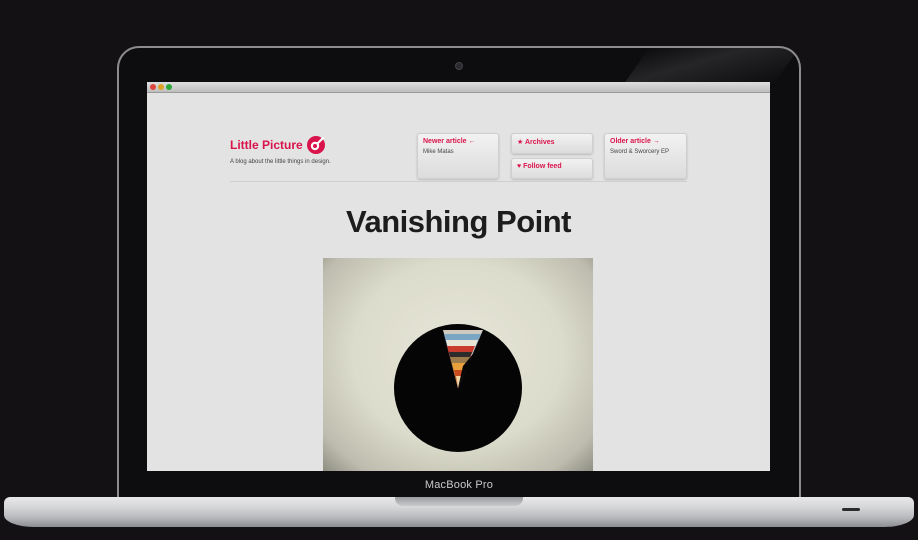  Describe the element at coordinates (458, 156) in the screenshot. I see `newer-article-button: Newer article ← Mike Matas` at that location.